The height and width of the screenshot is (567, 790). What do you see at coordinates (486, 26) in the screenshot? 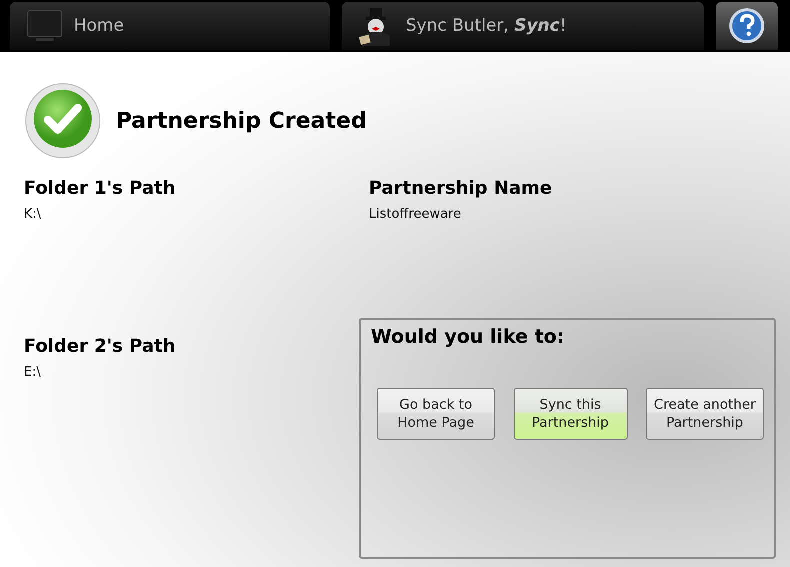
I see `app-title: Sync Butler, Sync!` at bounding box center [486, 26].